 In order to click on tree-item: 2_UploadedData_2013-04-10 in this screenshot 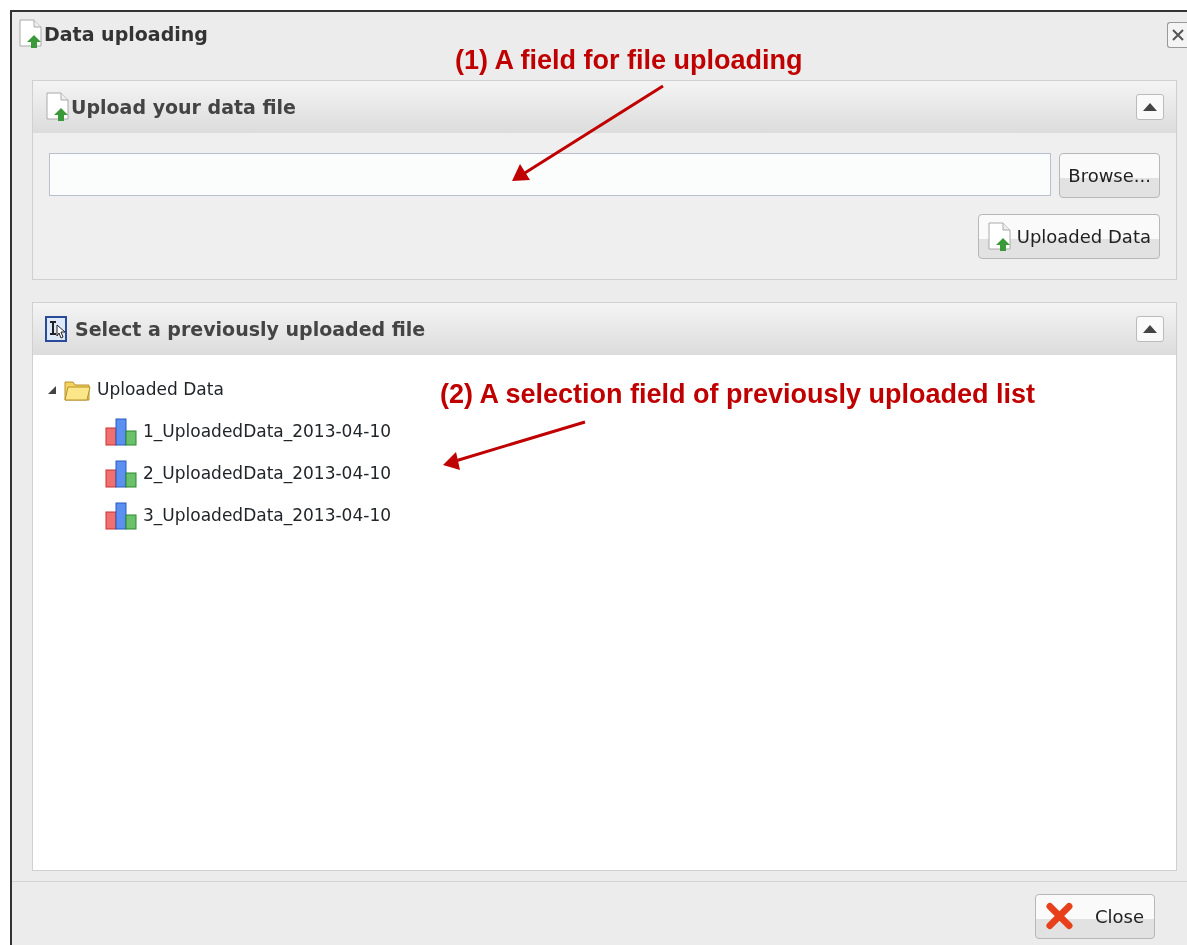, I will do `click(248, 474)`.